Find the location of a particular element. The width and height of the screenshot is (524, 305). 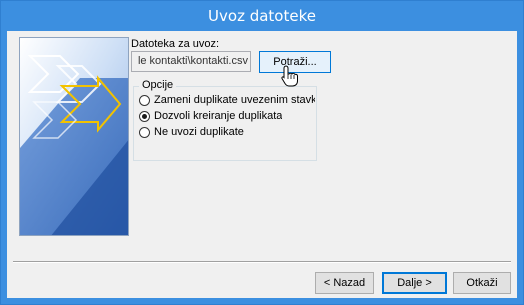

dialog-title: Uvoz datoteke is located at coordinates (262, 16).